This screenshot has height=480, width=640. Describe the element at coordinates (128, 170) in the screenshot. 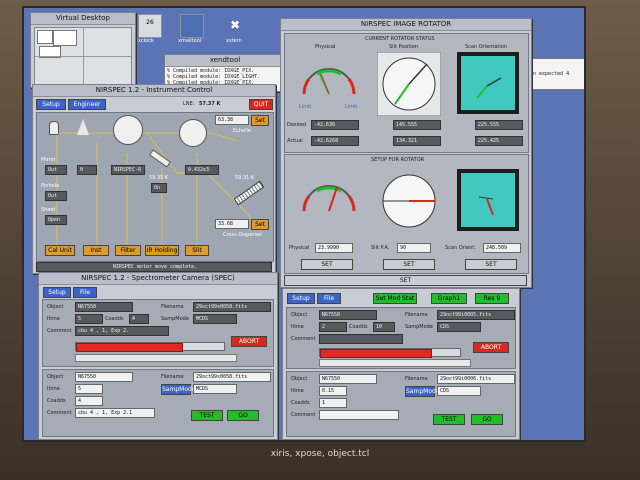

I see `filter-name-field: NIRSPEC-6` at that location.